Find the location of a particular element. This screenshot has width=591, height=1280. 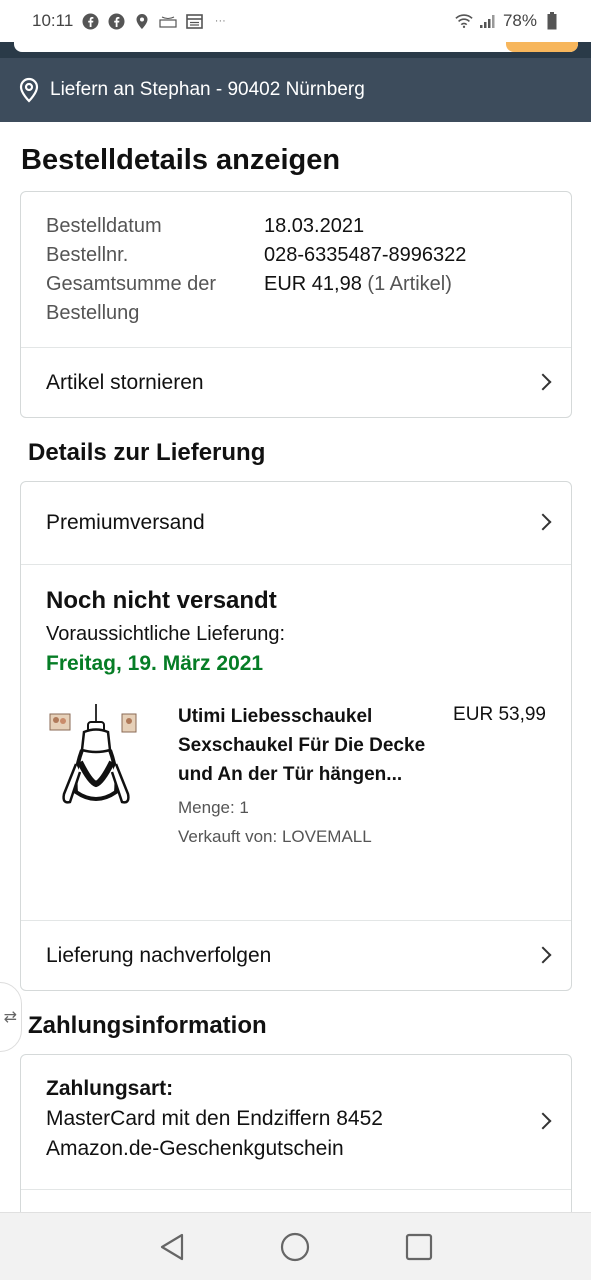

status-bar: 10:11 ··· 78% is located at coordinates (295, 21).